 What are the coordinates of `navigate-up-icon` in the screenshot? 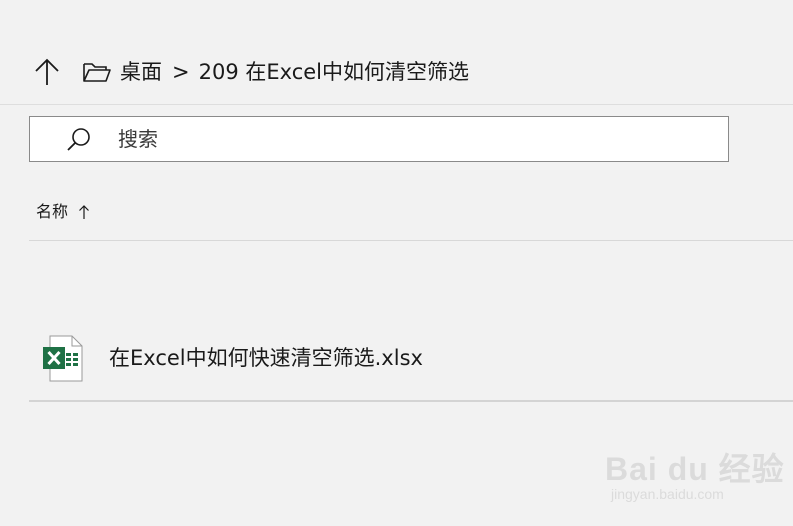 It's located at (47, 72).